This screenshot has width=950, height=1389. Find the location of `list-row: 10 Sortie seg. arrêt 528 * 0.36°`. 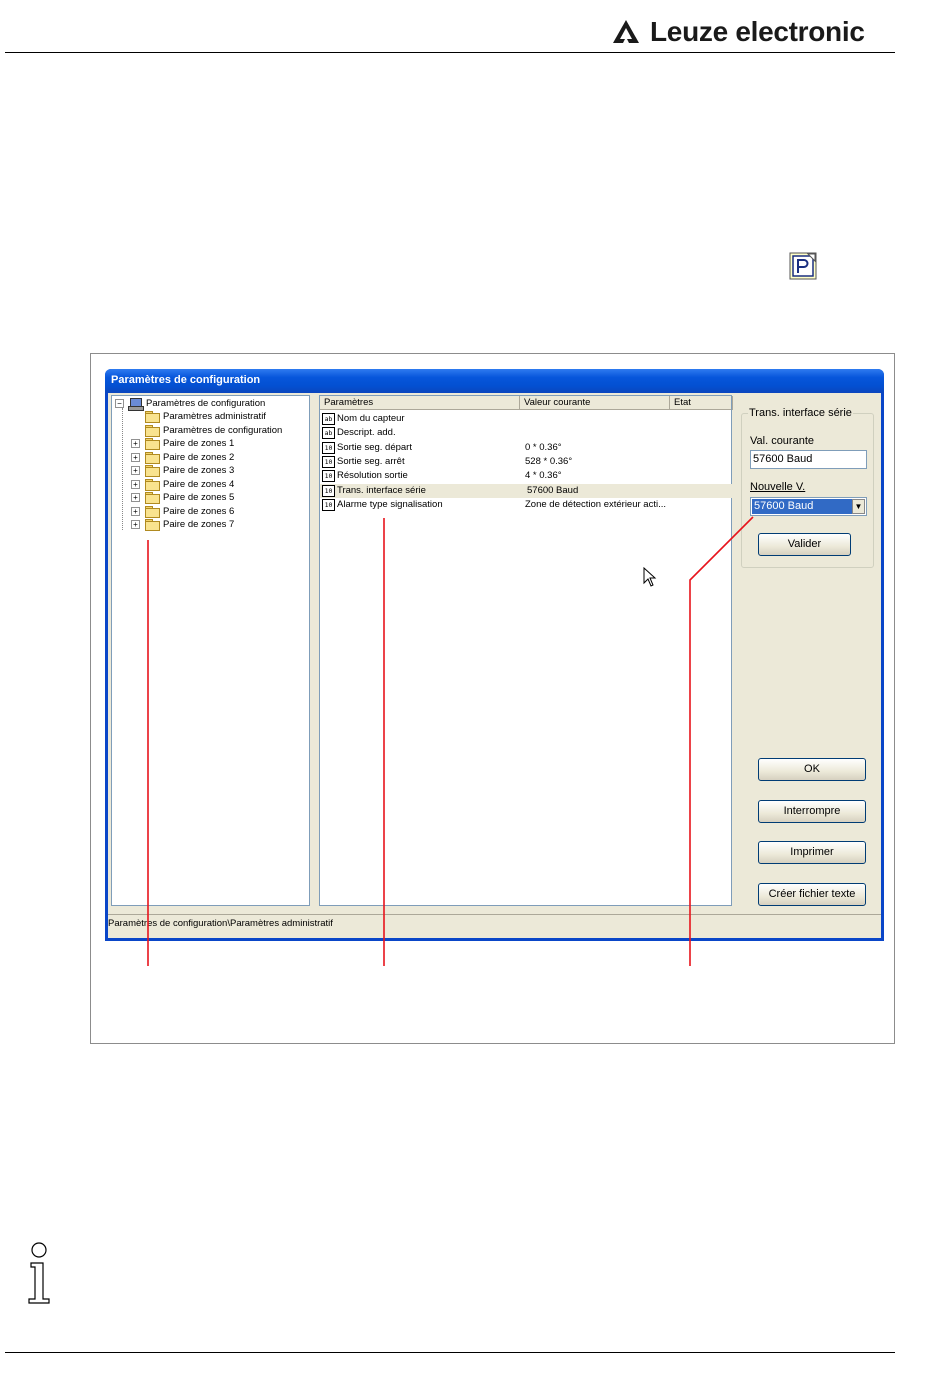

list-row: 10 Sortie seg. arrêt 528 * 0.36° is located at coordinates (526, 462).